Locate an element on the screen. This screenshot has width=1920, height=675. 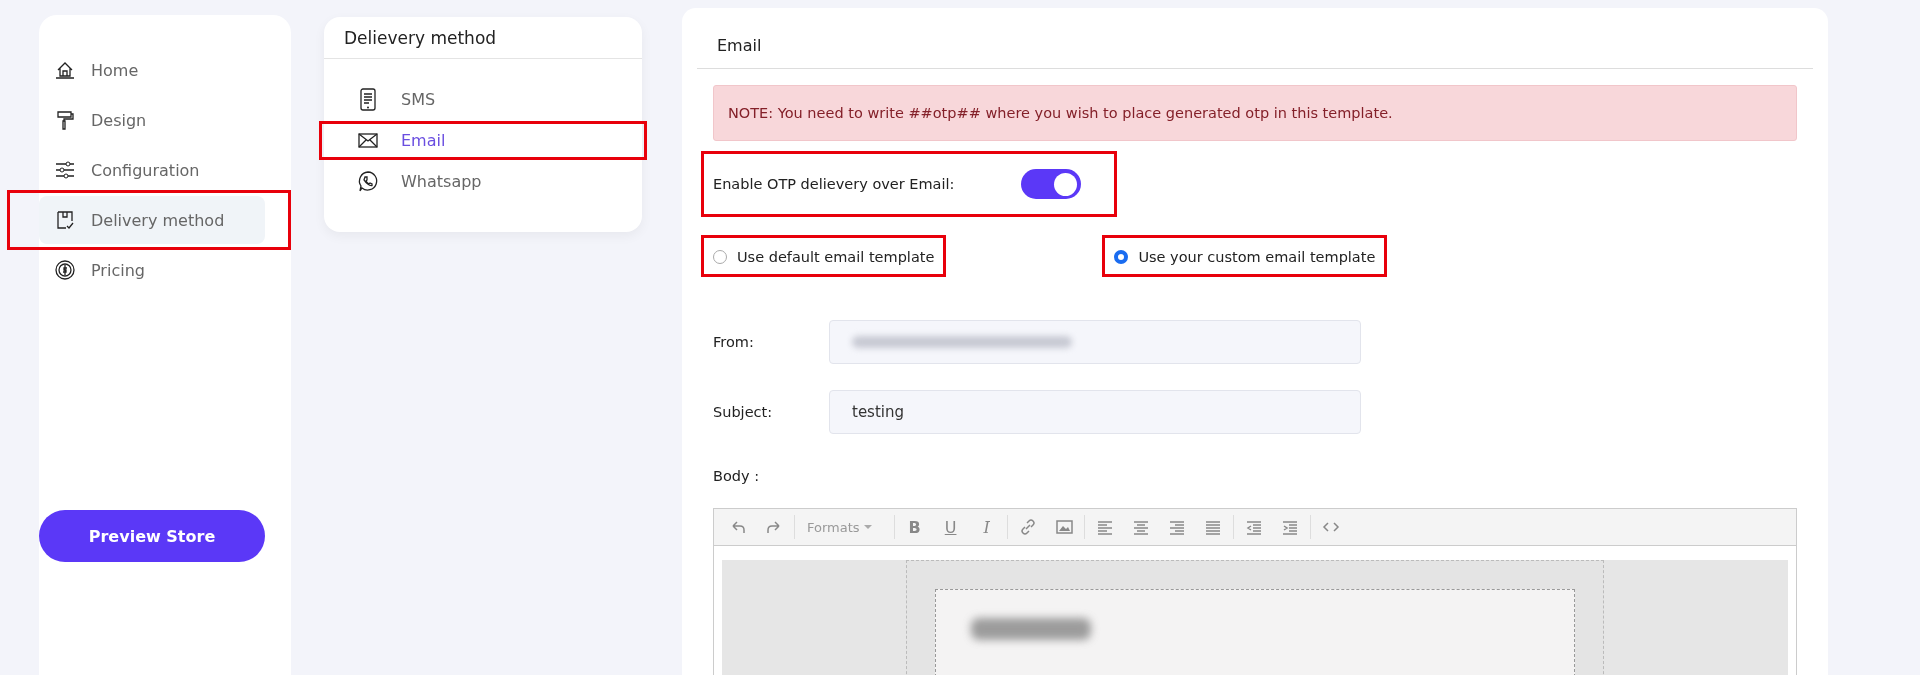
radio-label: Use your custom email template is located at coordinates (1257, 257).